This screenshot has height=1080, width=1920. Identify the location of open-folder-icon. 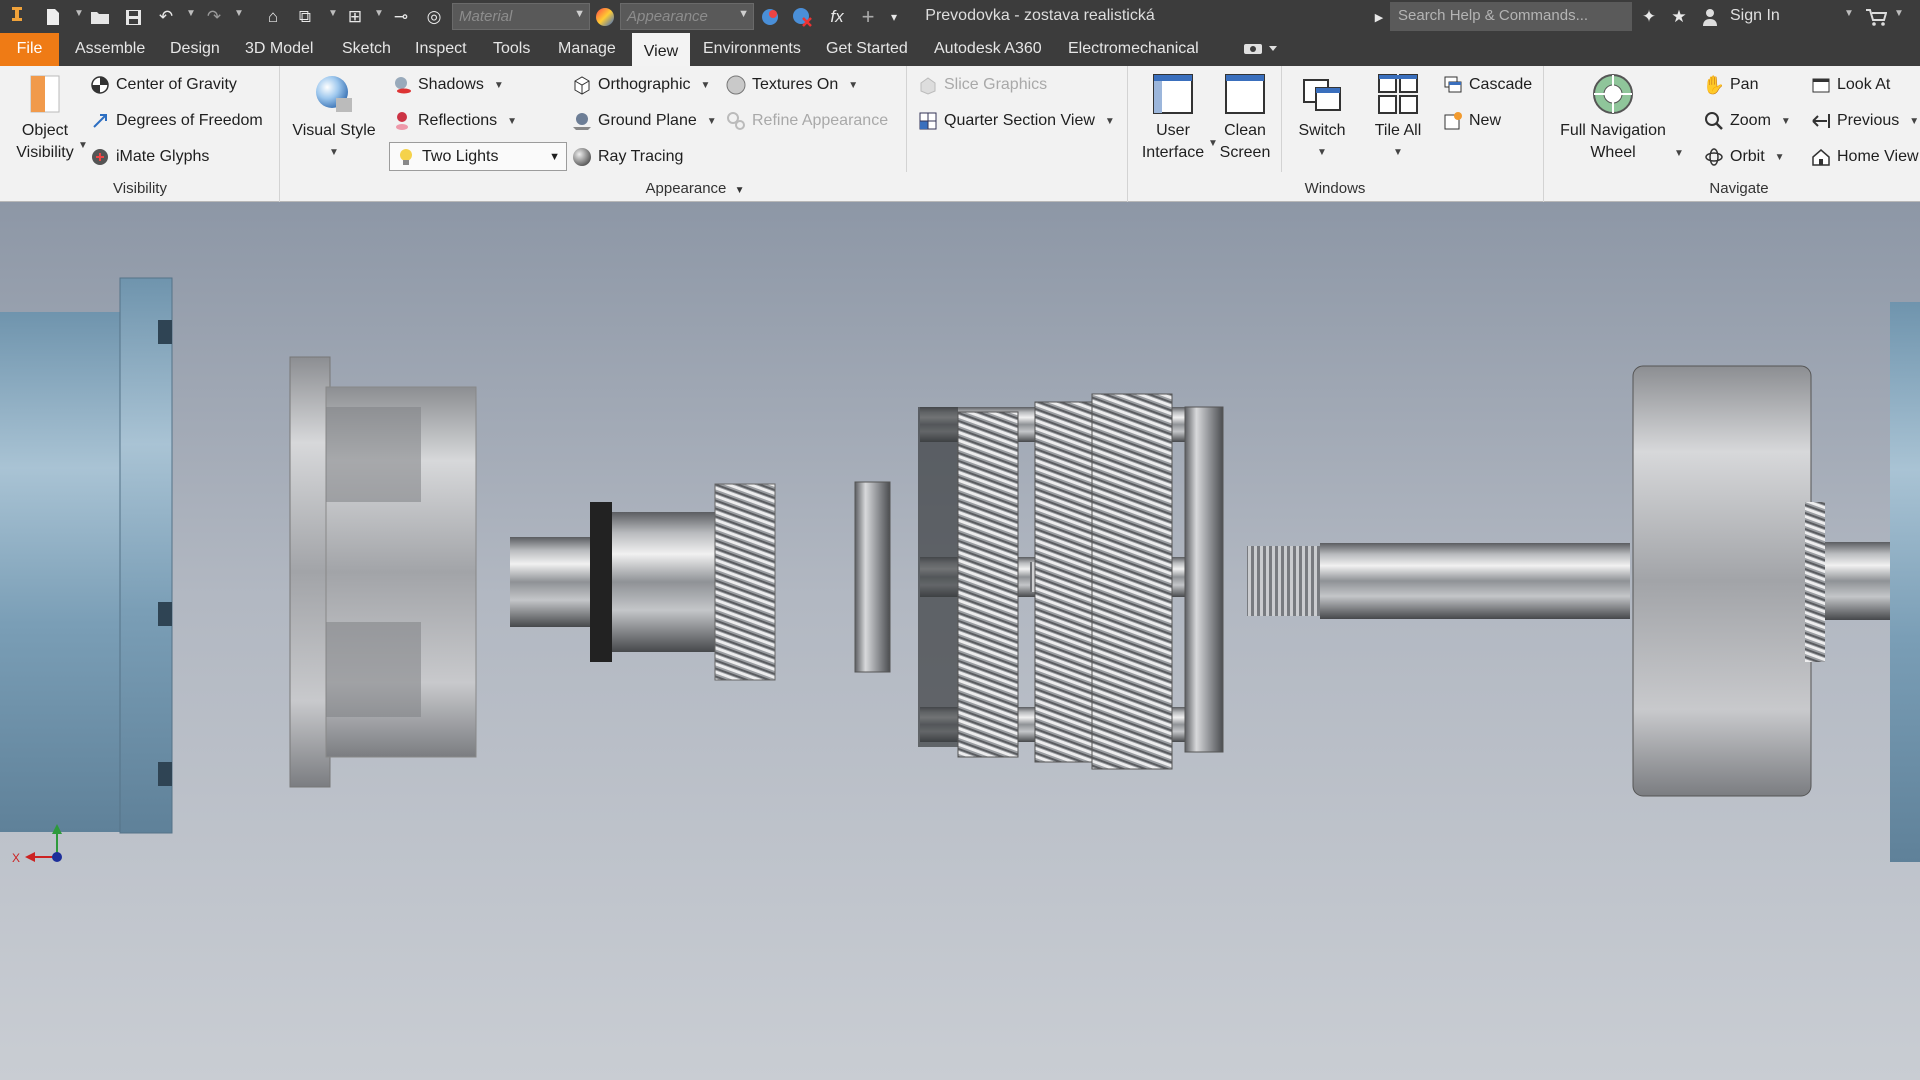
(100, 17).